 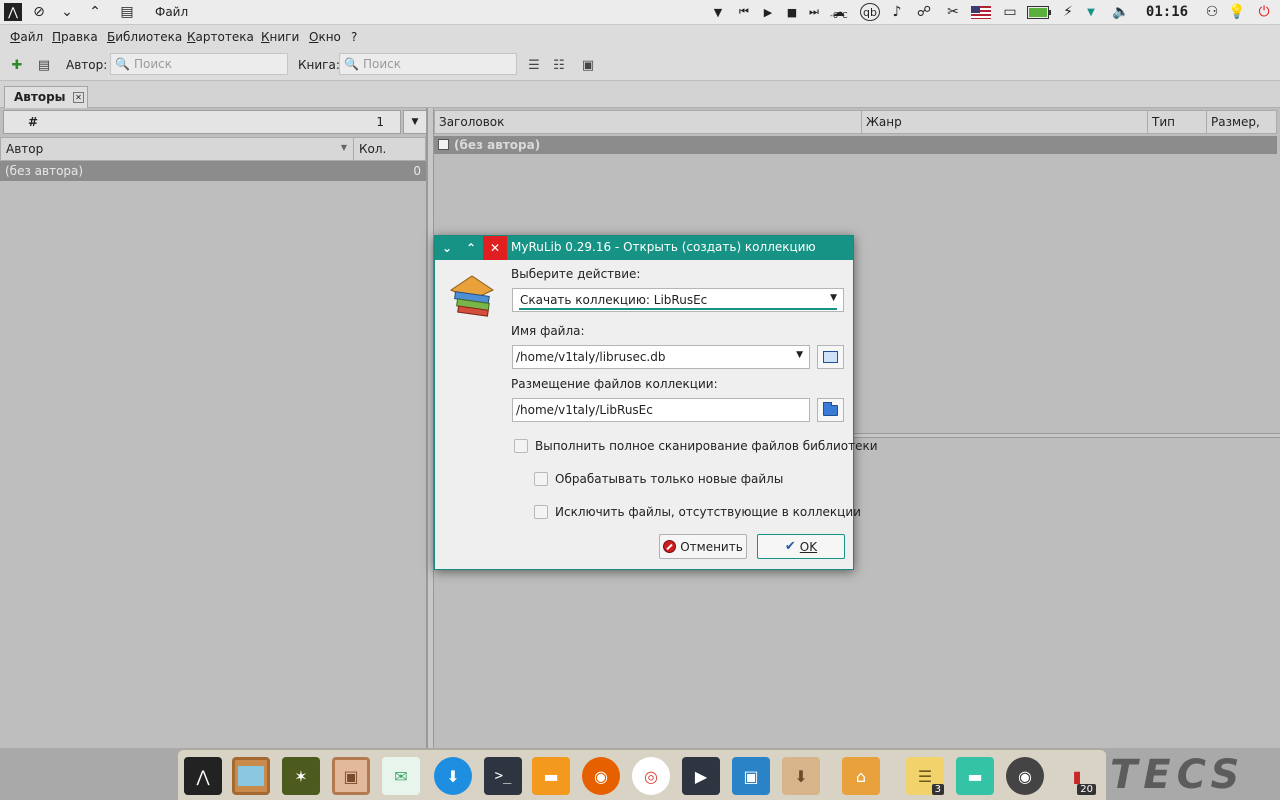 I want to click on power-icon: ⏻, so click(x=1264, y=12).